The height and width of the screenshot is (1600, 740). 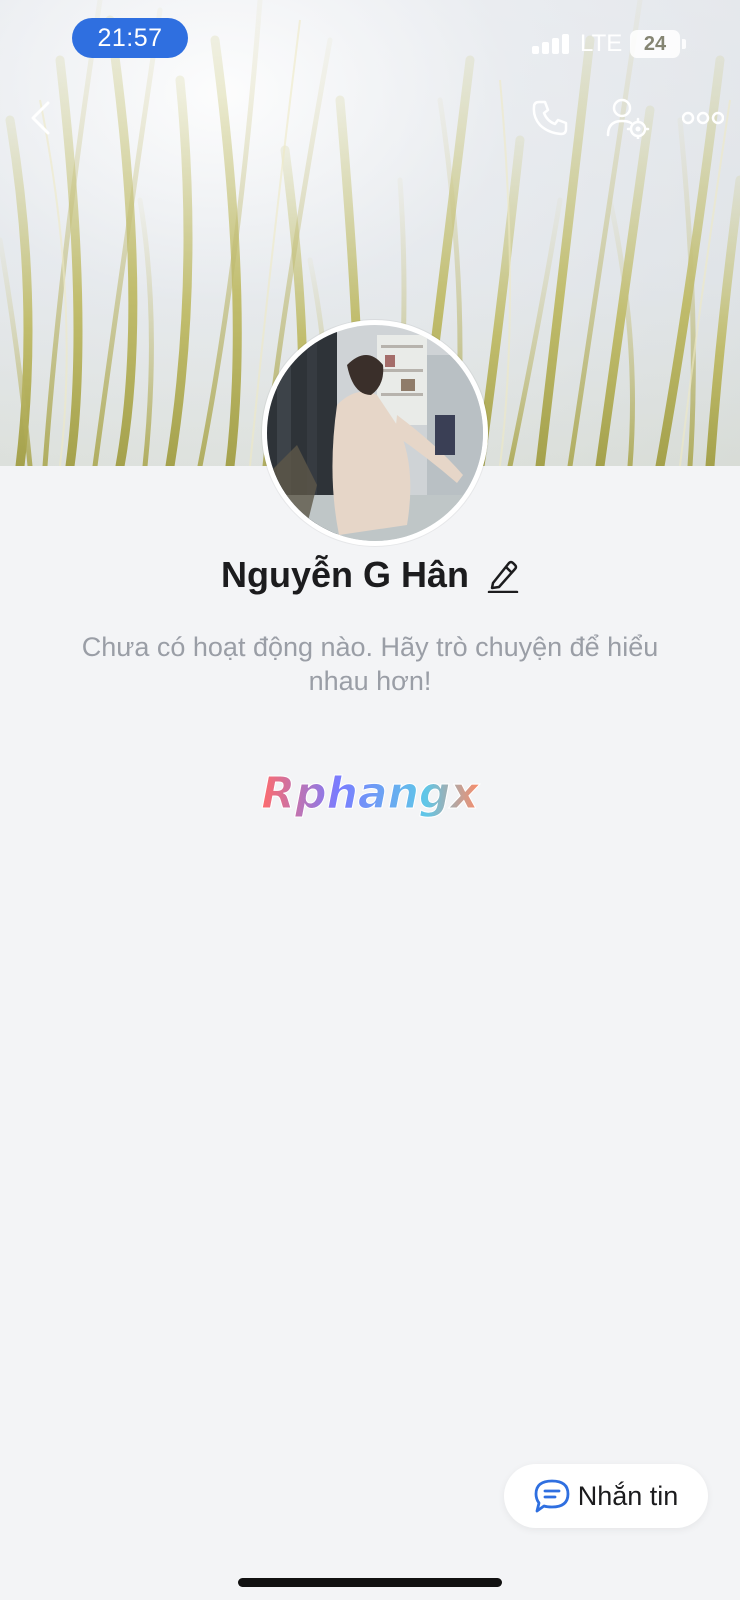 I want to click on battery-tip, so click(x=684, y=44).